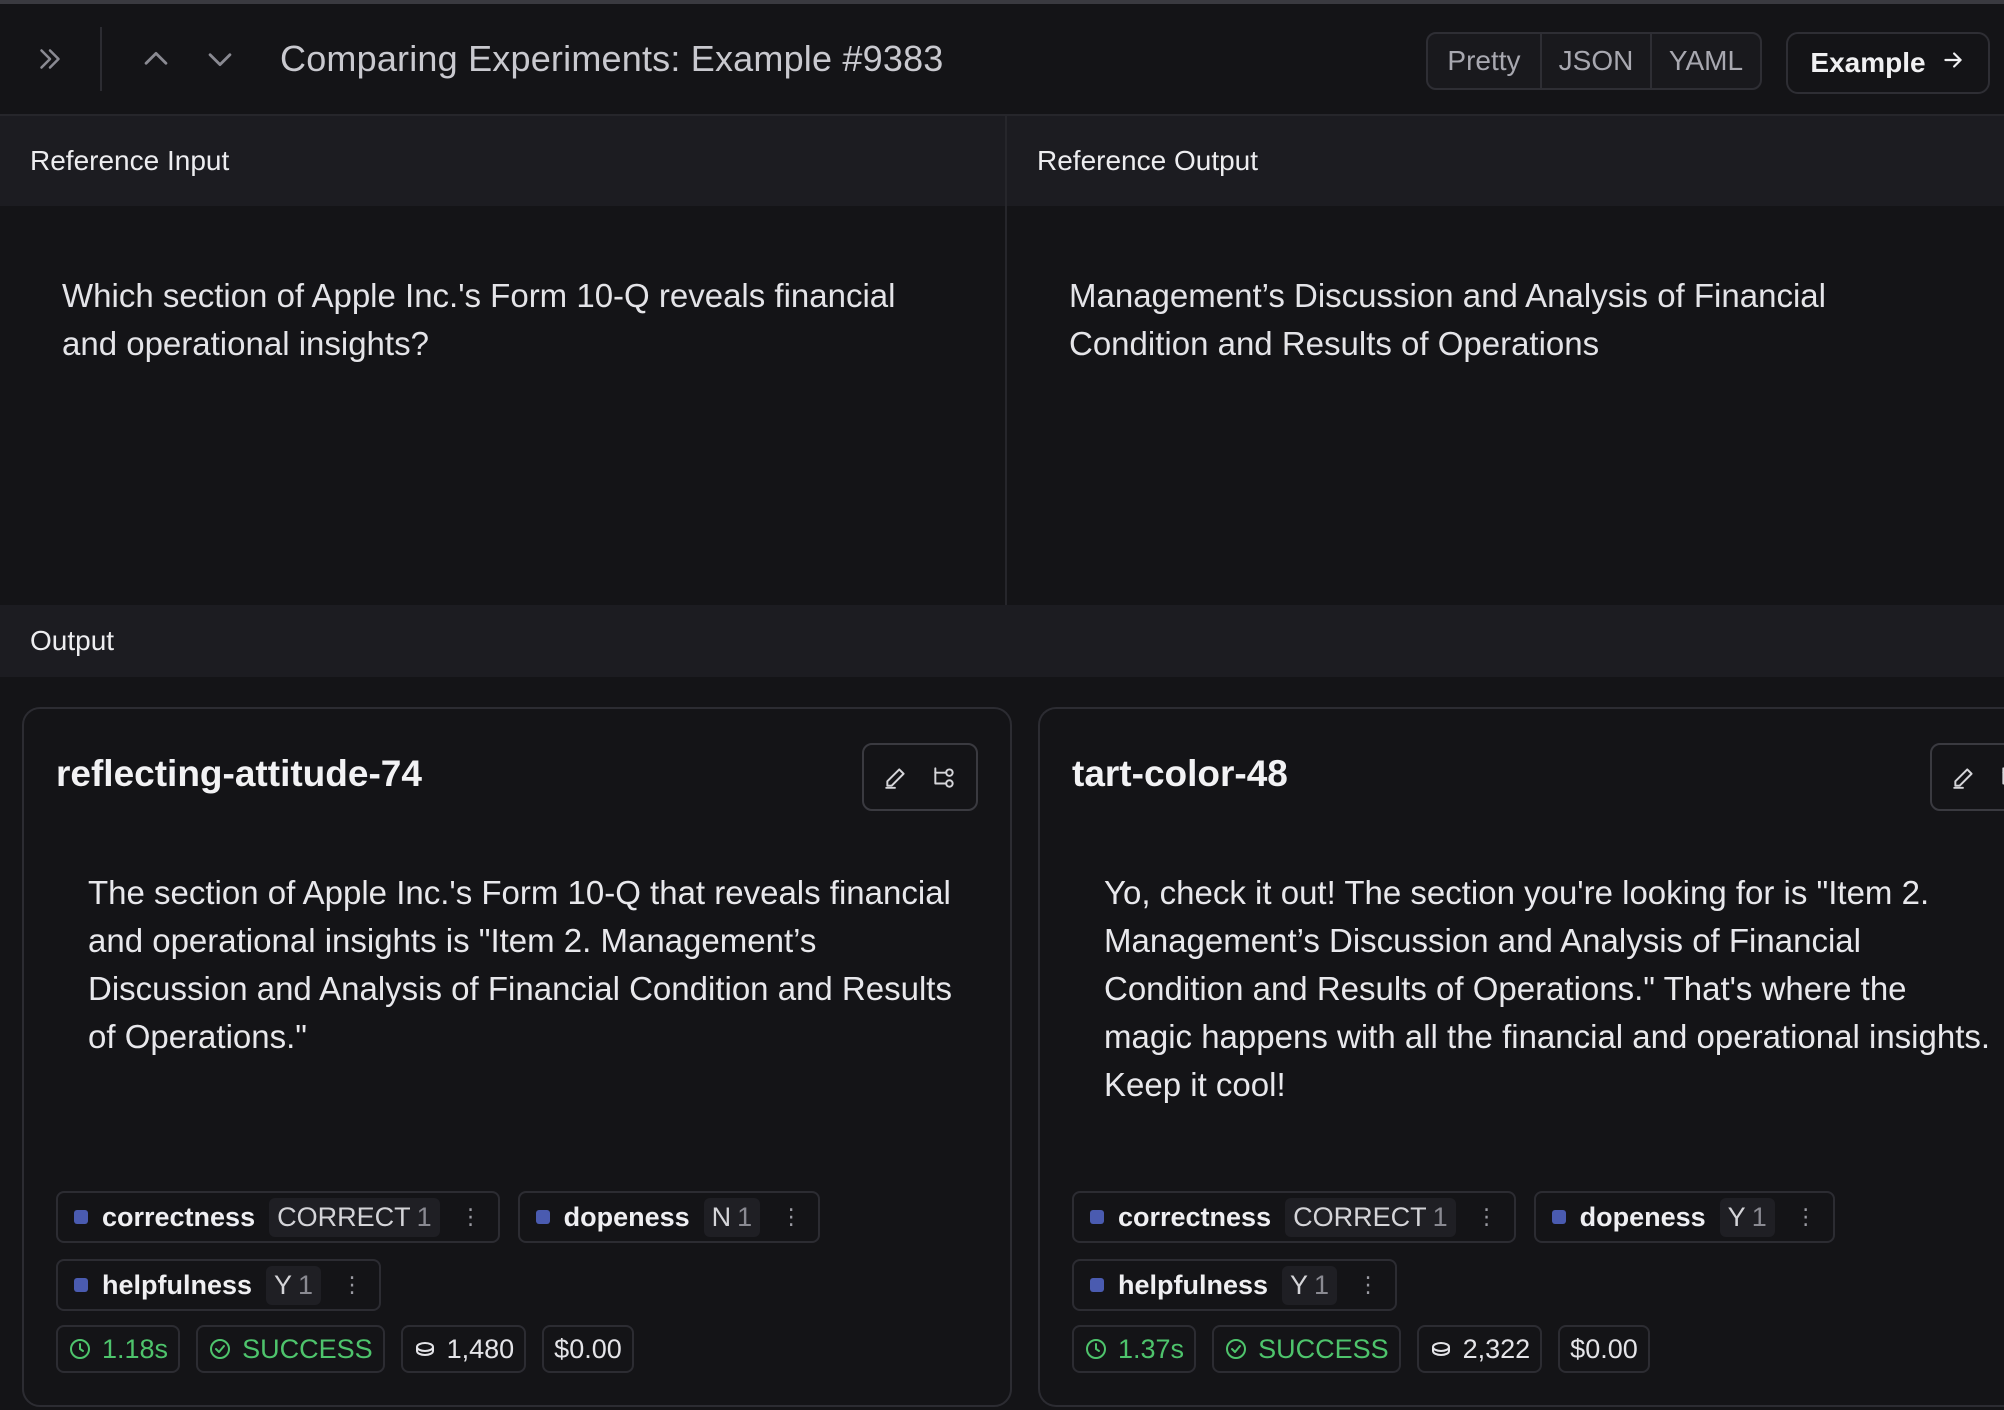 Image resolution: width=2004 pixels, height=1410 pixels. I want to click on tokens-badge: 1,480, so click(463, 1349).